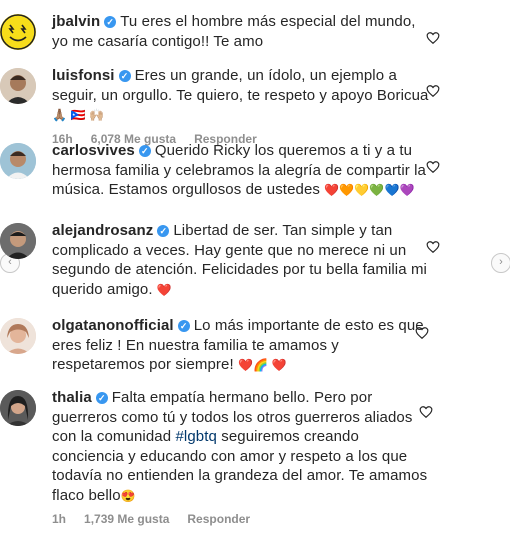  What do you see at coordinates (195, 436) in the screenshot?
I see `hashtag-link: #lgbtq` at bounding box center [195, 436].